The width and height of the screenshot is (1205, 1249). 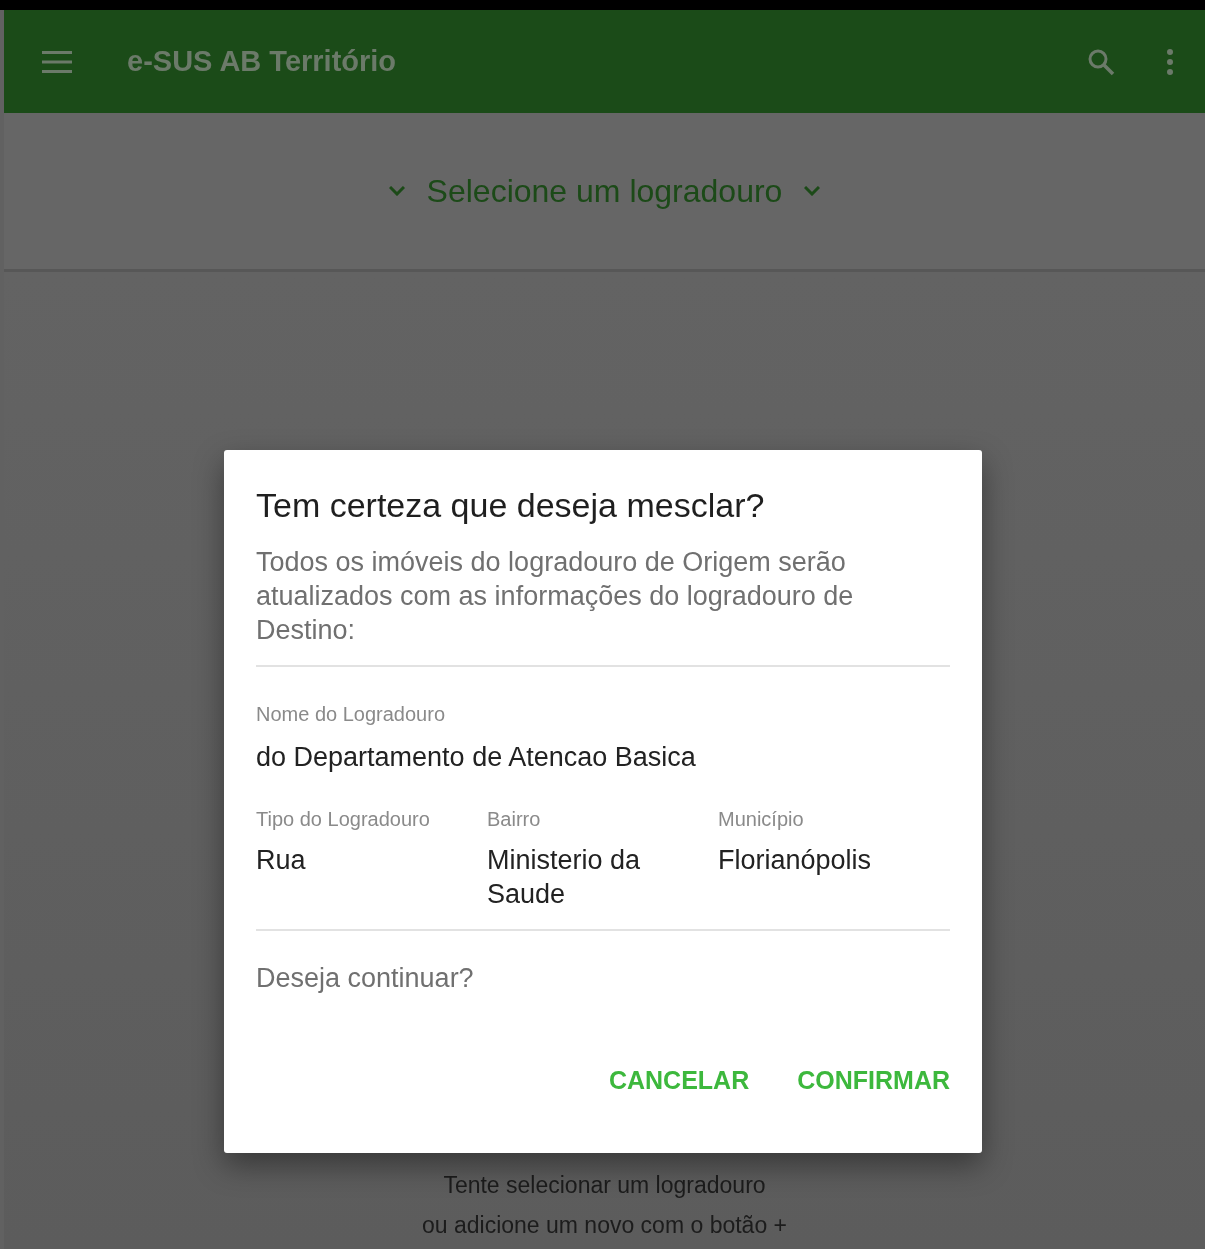 What do you see at coordinates (604, 191) in the screenshot?
I see `street-selector: Selecione um logradouro` at bounding box center [604, 191].